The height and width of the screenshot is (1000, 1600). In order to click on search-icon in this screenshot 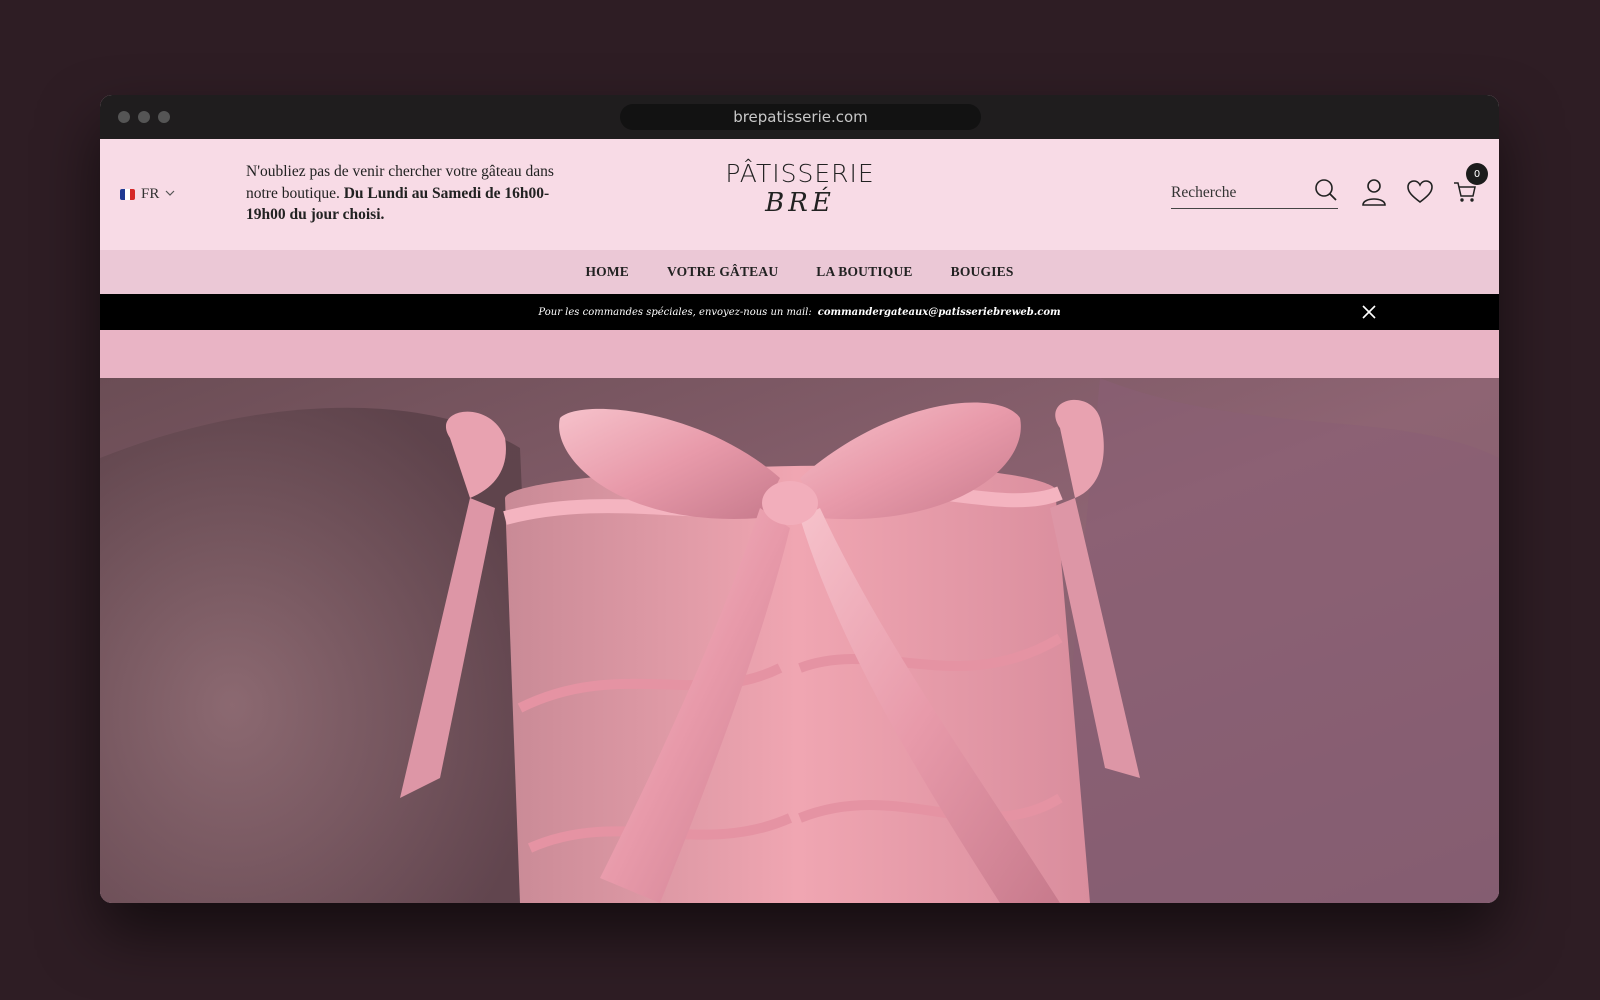, I will do `click(1326, 192)`.